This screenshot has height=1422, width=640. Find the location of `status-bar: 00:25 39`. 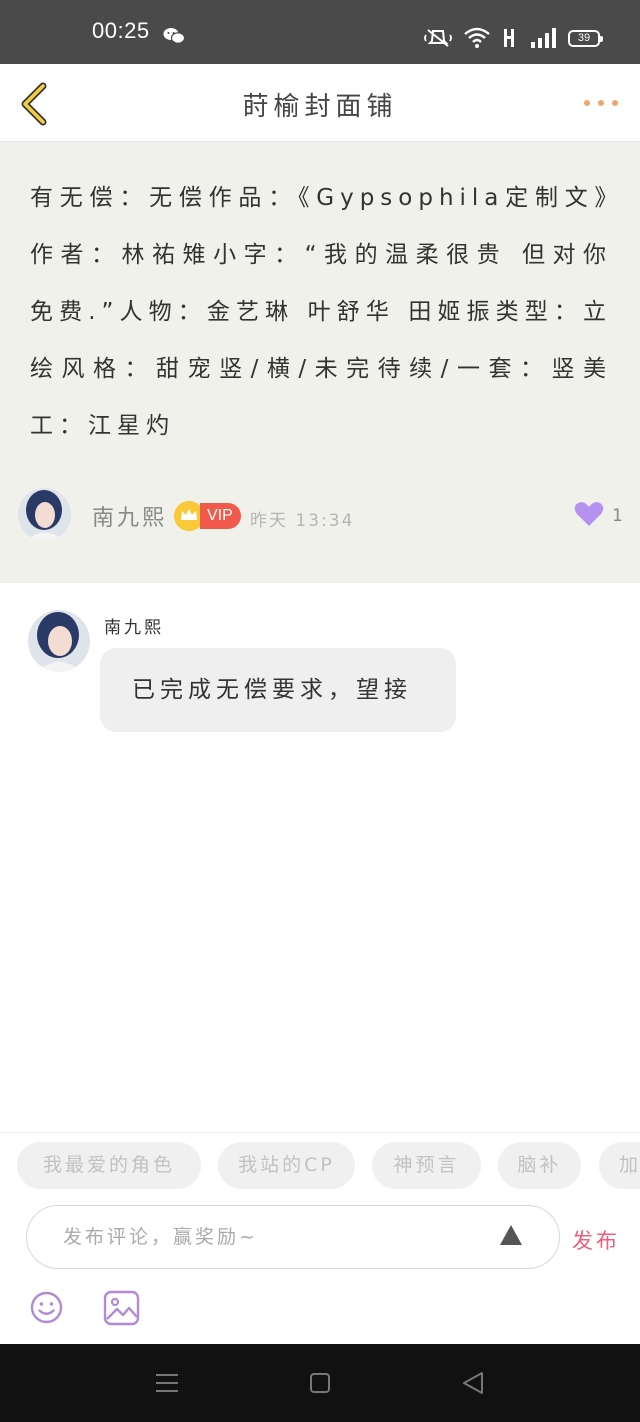

status-bar: 00:25 39 is located at coordinates (320, 32).